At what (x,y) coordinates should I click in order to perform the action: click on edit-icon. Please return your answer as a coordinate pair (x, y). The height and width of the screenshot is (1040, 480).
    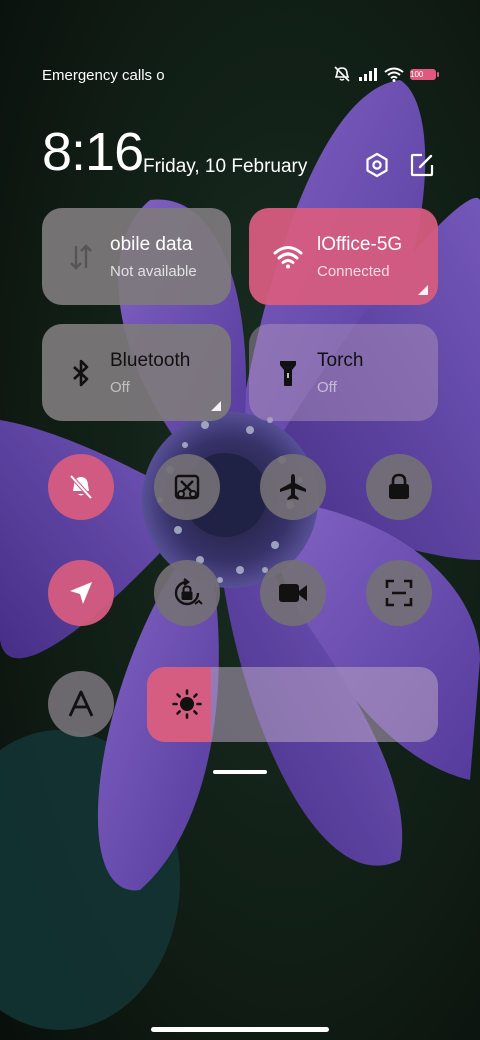
    Looking at the image, I should click on (422, 165).